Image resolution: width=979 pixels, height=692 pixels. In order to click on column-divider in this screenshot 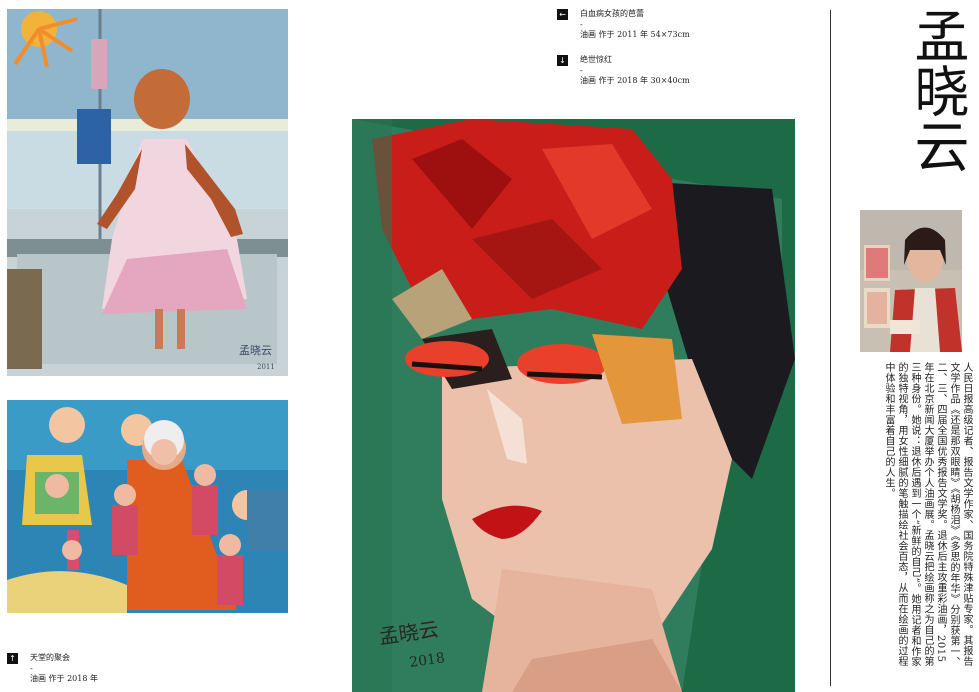, I will do `click(830, 348)`.